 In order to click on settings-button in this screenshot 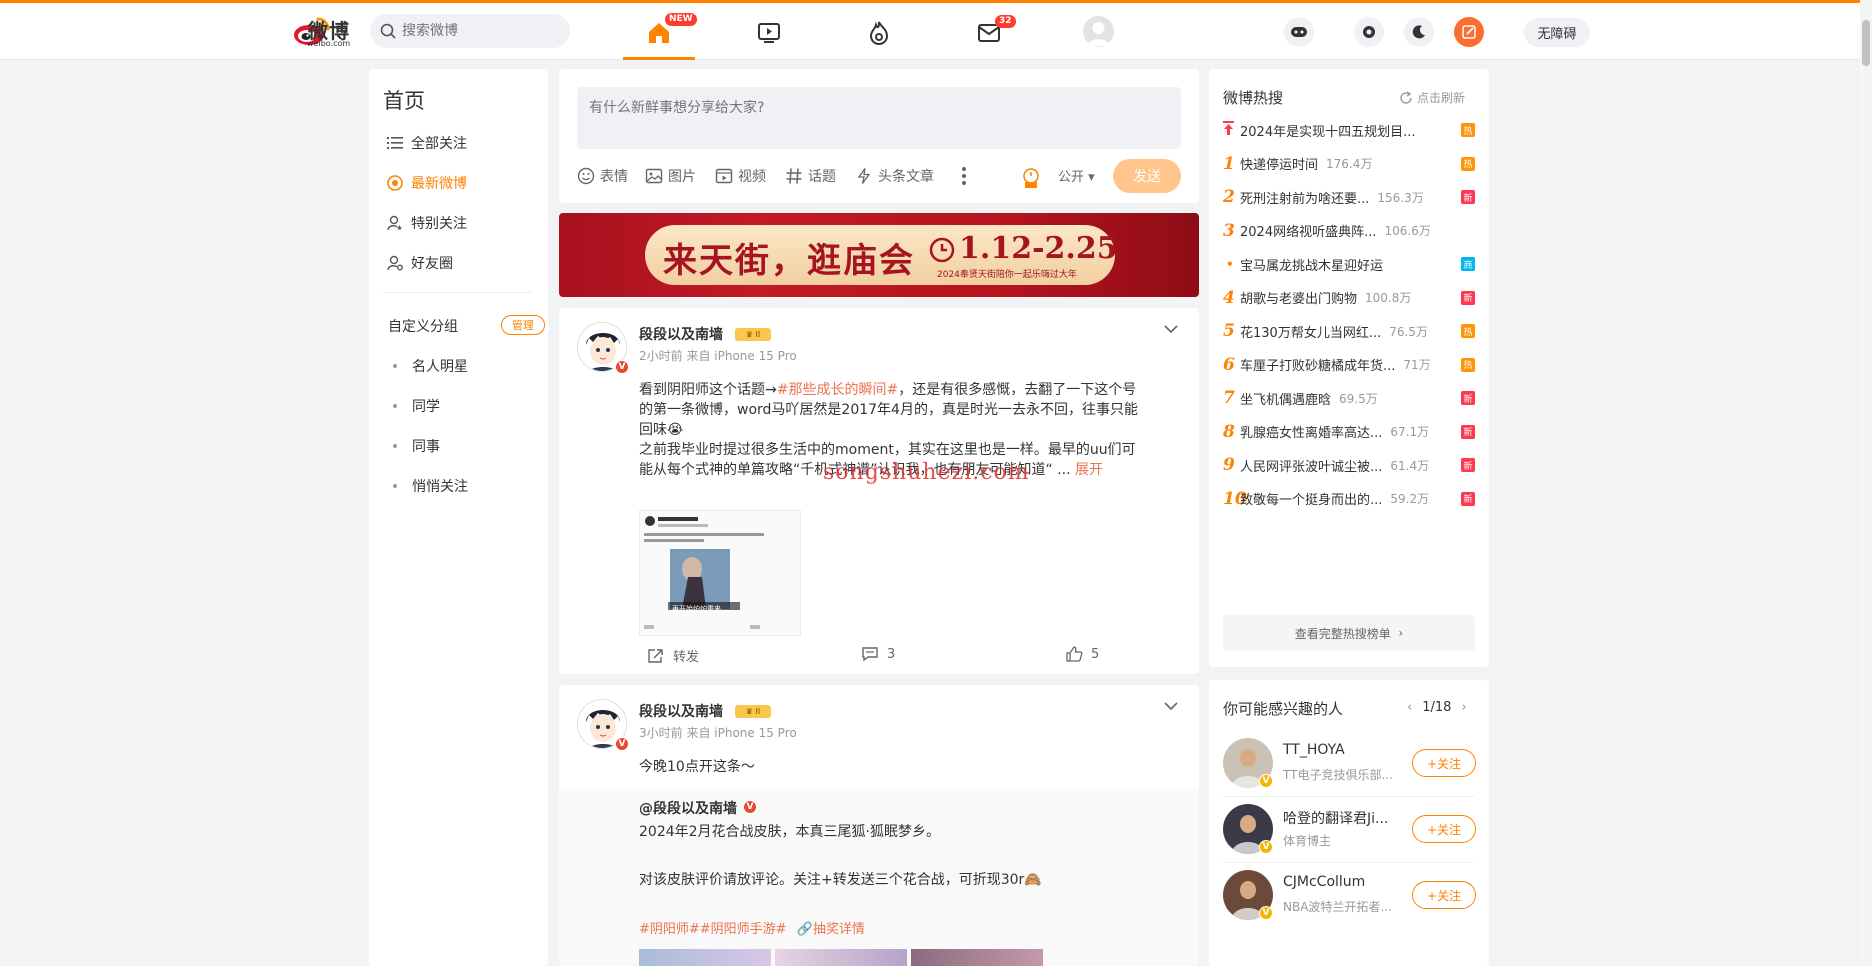, I will do `click(1369, 32)`.